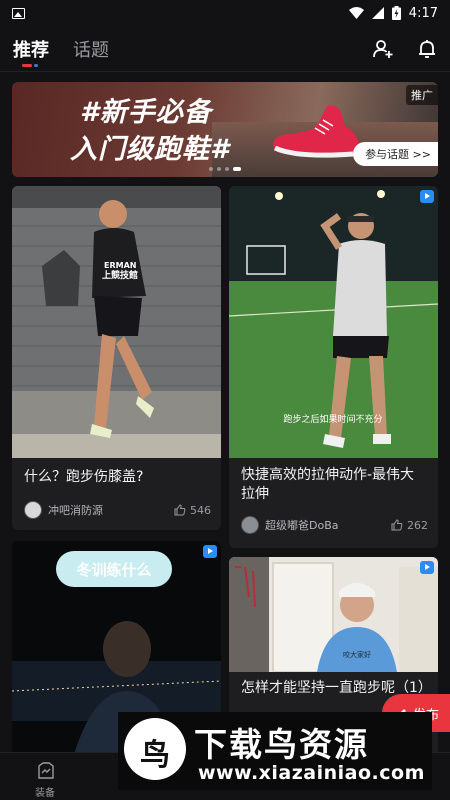 This screenshot has width=450, height=800. Describe the element at coordinates (120, 265) in the screenshot. I see `shirt-text-1: ERMAN` at that location.